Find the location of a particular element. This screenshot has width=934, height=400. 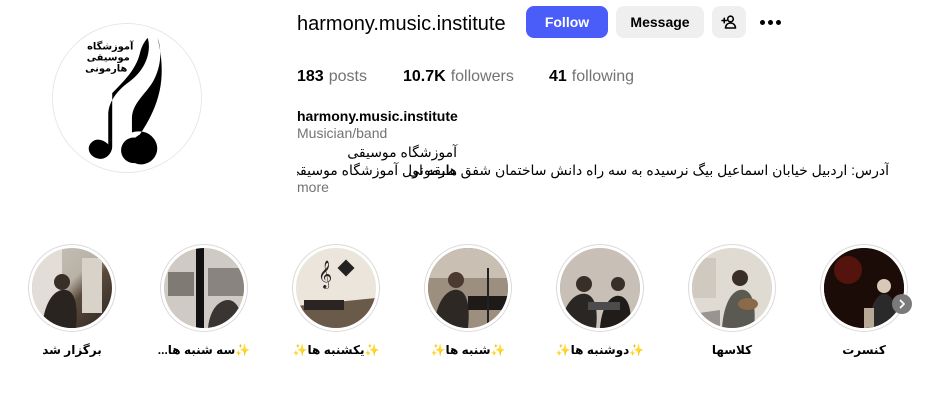

highlight-item: ✨شنبه ها✨ is located at coordinates (468, 301).